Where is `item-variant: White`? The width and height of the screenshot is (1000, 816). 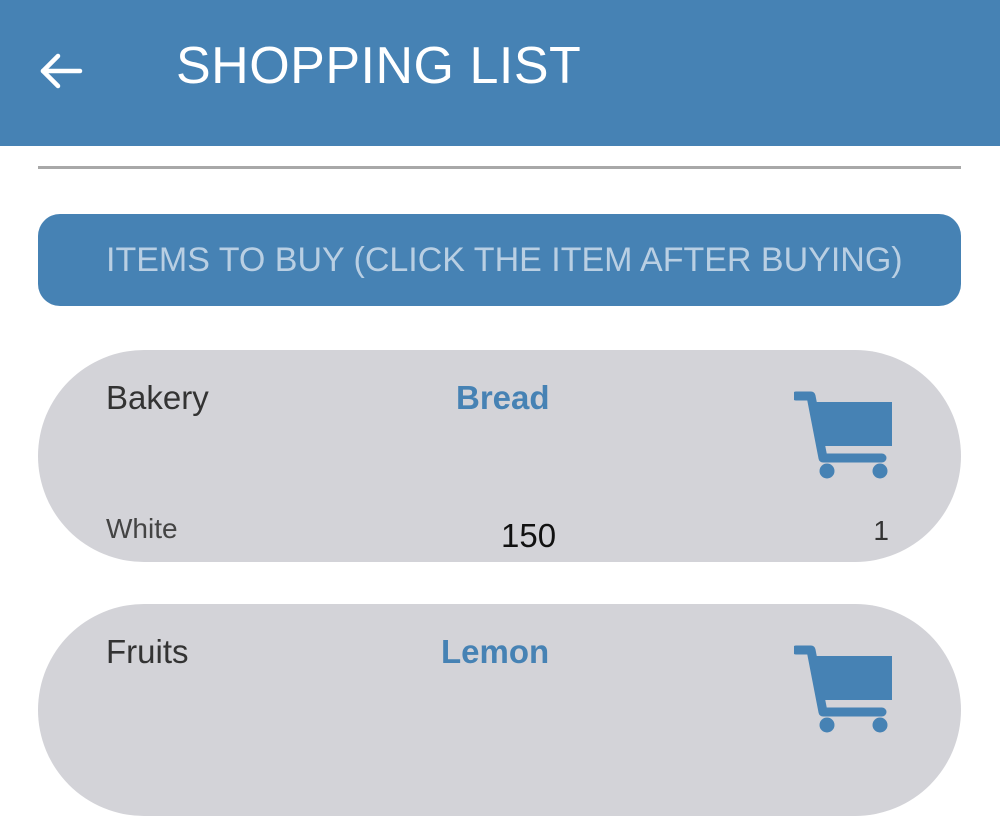 item-variant: White is located at coordinates (142, 528).